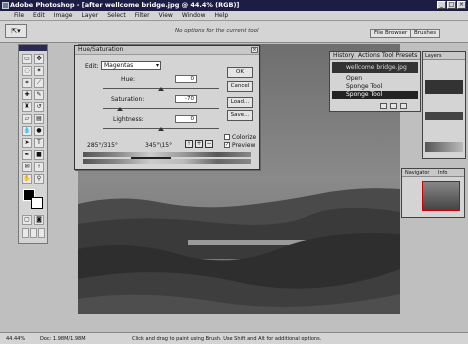 This screenshot has width=468, height=344. Describe the element at coordinates (209, 144) in the screenshot. I see `eyedropper-minus-icon: −` at that location.